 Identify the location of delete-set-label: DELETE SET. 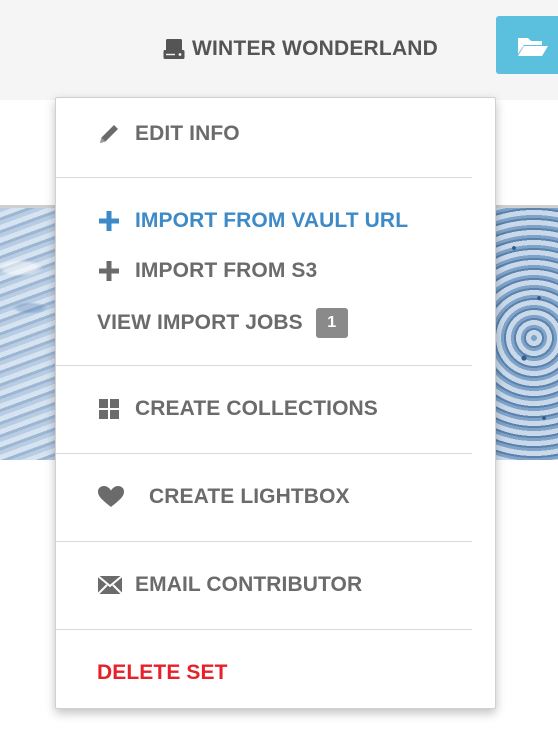
(162, 672).